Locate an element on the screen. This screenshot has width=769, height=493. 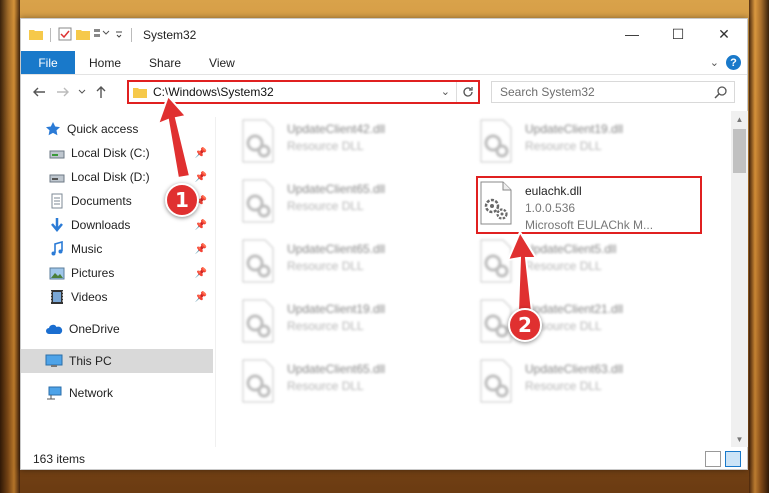
window-controls: — ☐ ✕ is located at coordinates (678, 34).